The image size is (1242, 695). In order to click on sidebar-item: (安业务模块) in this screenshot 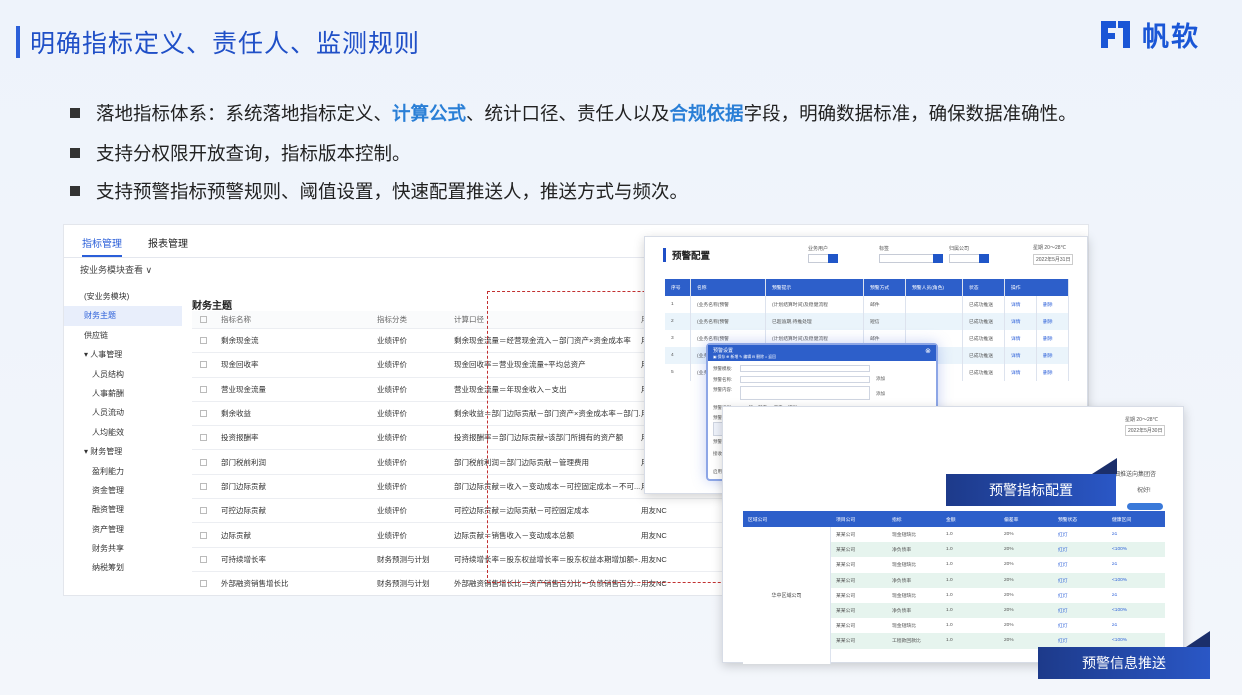, I will do `click(123, 296)`.